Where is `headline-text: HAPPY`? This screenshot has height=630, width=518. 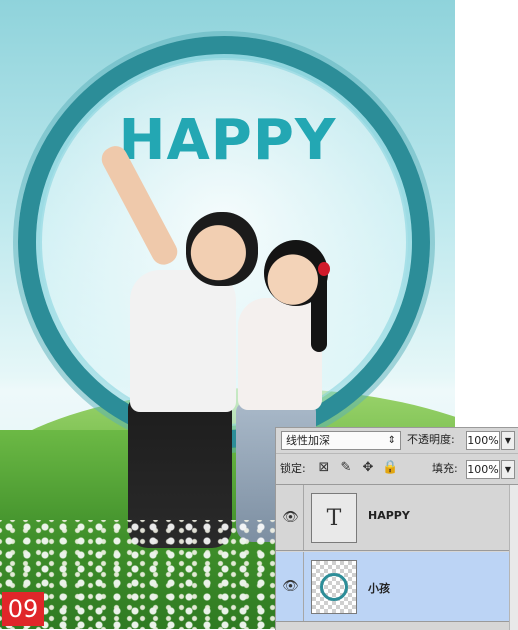 headline-text: HAPPY is located at coordinates (227, 140).